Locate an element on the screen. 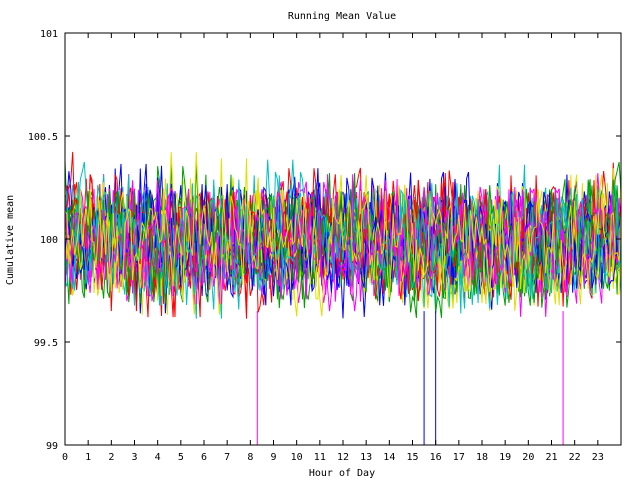 This screenshot has height=480, width=640. x-tick-label-13: 13 is located at coordinates (366, 457).